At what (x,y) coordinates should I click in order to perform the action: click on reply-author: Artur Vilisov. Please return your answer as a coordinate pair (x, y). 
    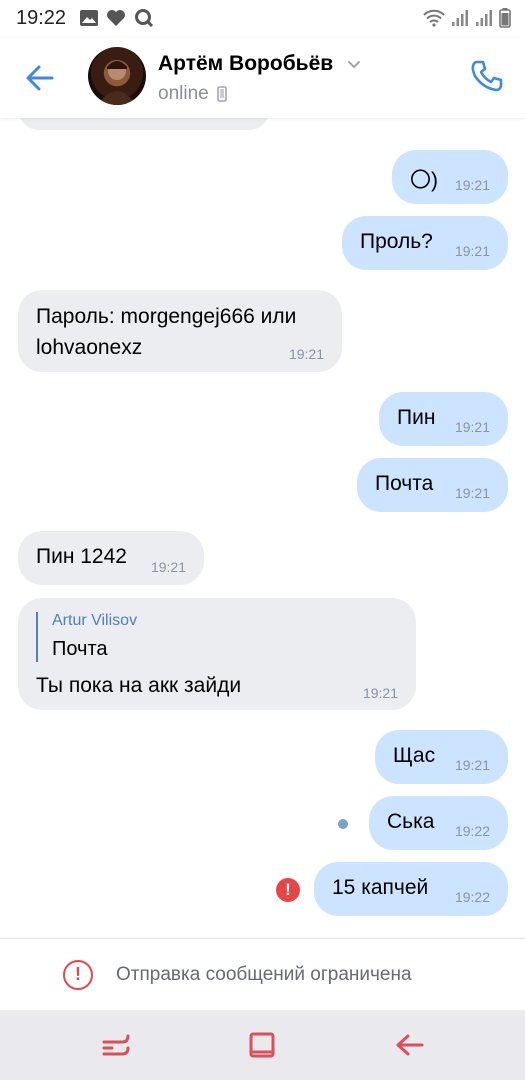
    Looking at the image, I should click on (94, 621).